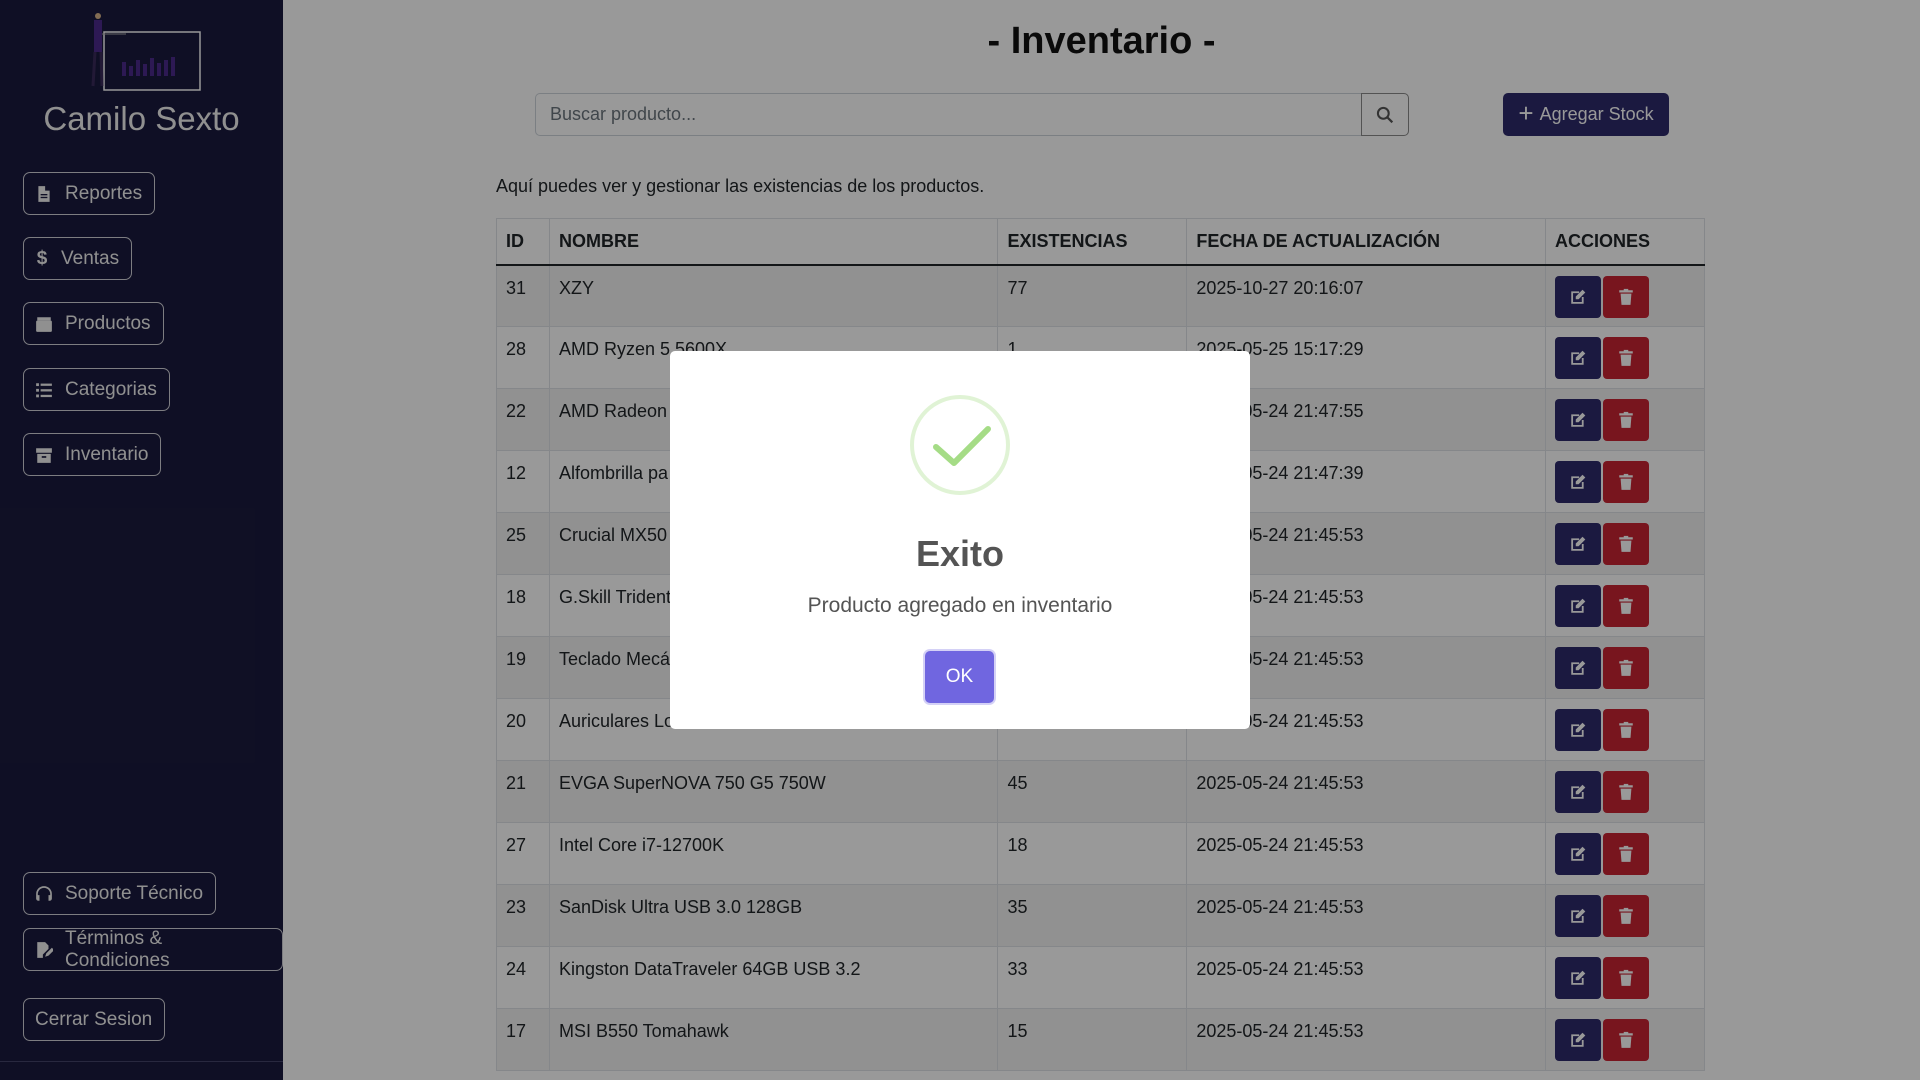 The image size is (1920, 1080). Describe the element at coordinates (959, 677) in the screenshot. I see `ok-button: OK` at that location.